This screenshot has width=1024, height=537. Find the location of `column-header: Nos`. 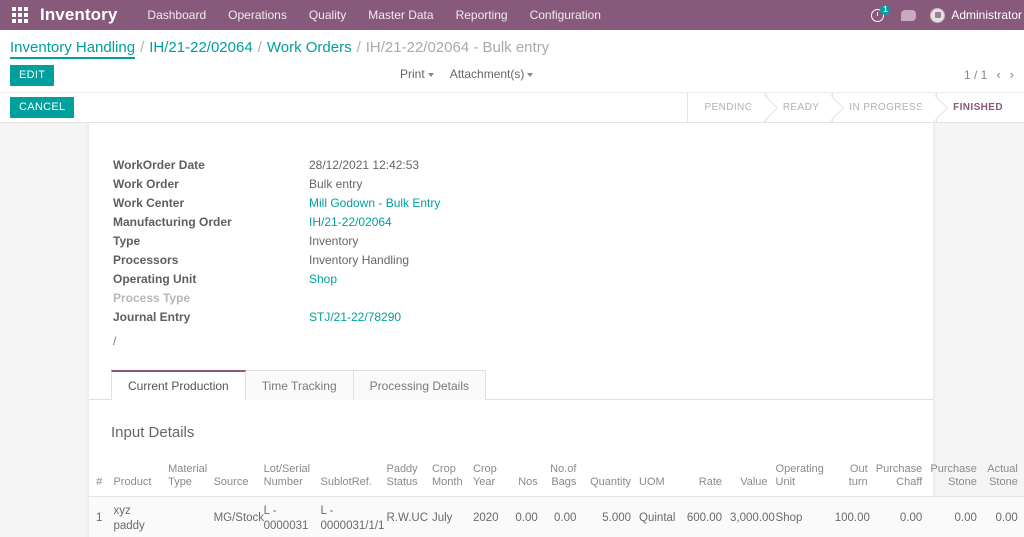

column-header: Nos is located at coordinates (523, 476).